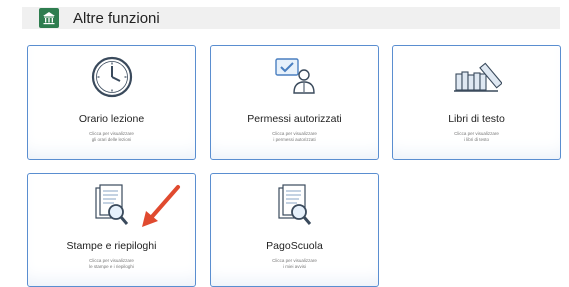 This screenshot has width=569, height=287. Describe the element at coordinates (111, 119) in the screenshot. I see `card-title: Orario lezione` at that location.